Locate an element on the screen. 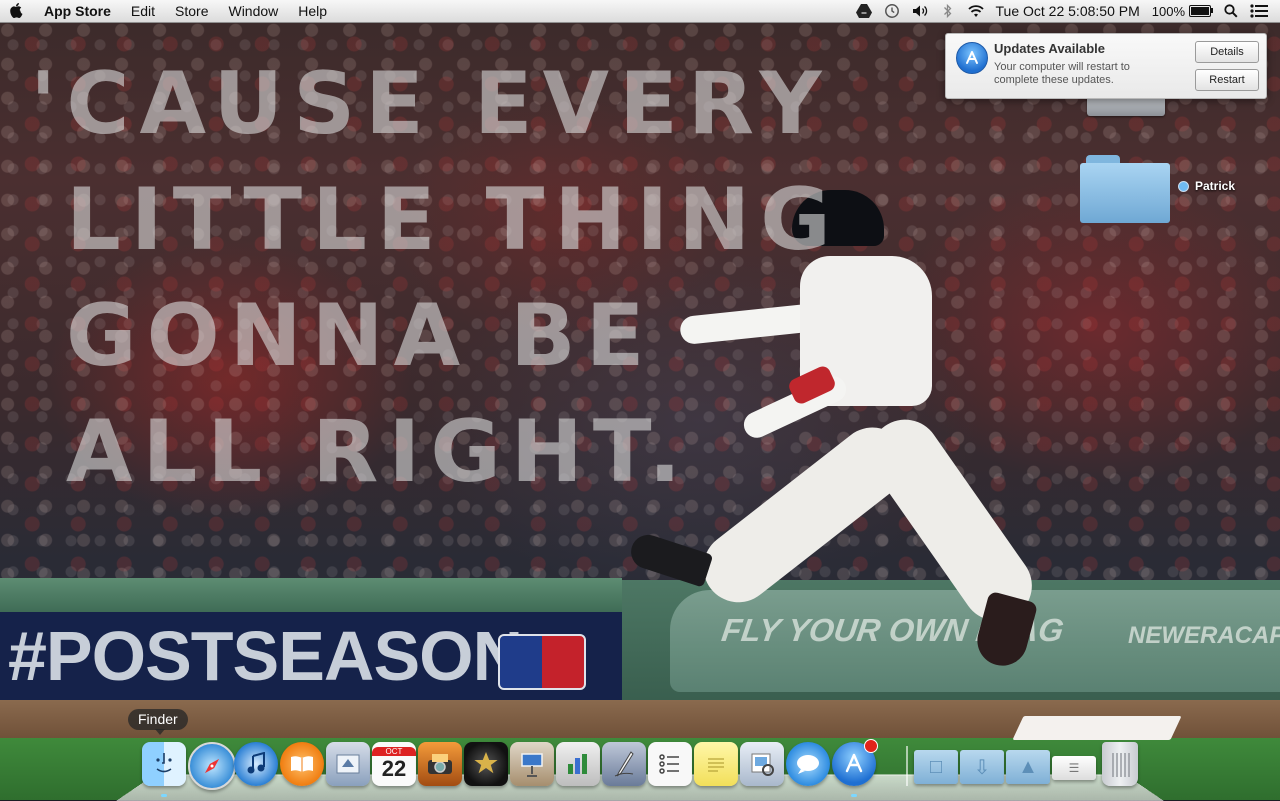 The height and width of the screenshot is (801, 1280). apple-logo-icon is located at coordinates (17, 11).